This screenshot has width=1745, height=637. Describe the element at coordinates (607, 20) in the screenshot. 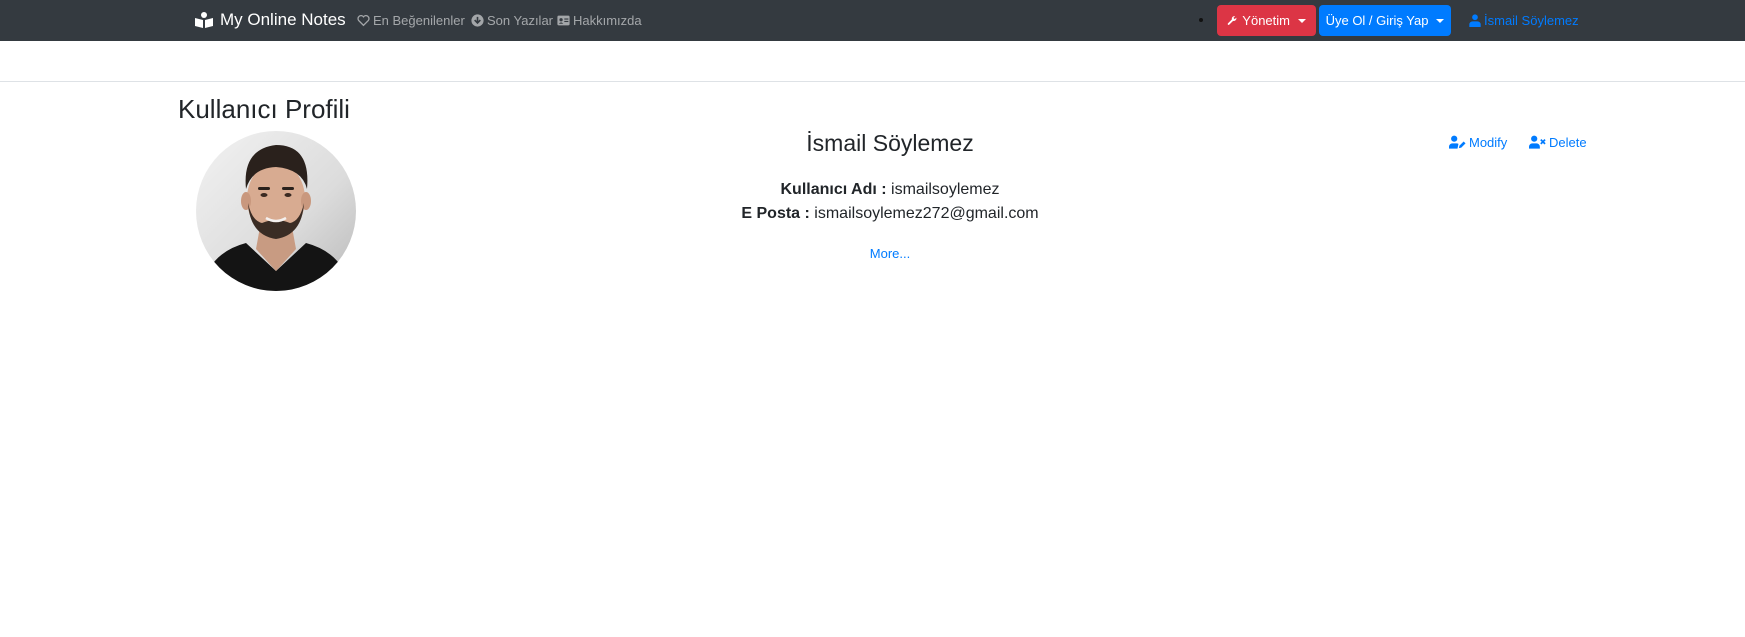

I see `nav-link-label: Hakkımızda` at that location.